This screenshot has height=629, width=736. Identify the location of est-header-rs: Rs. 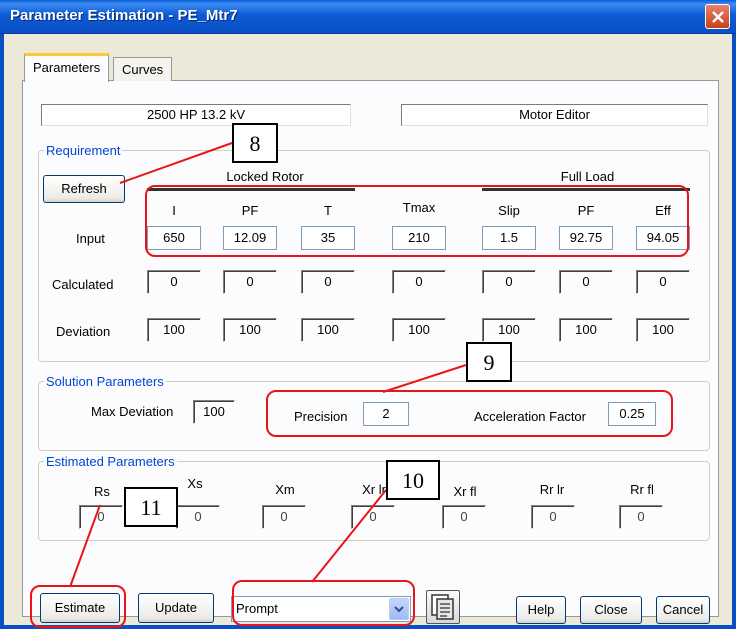
(102, 491).